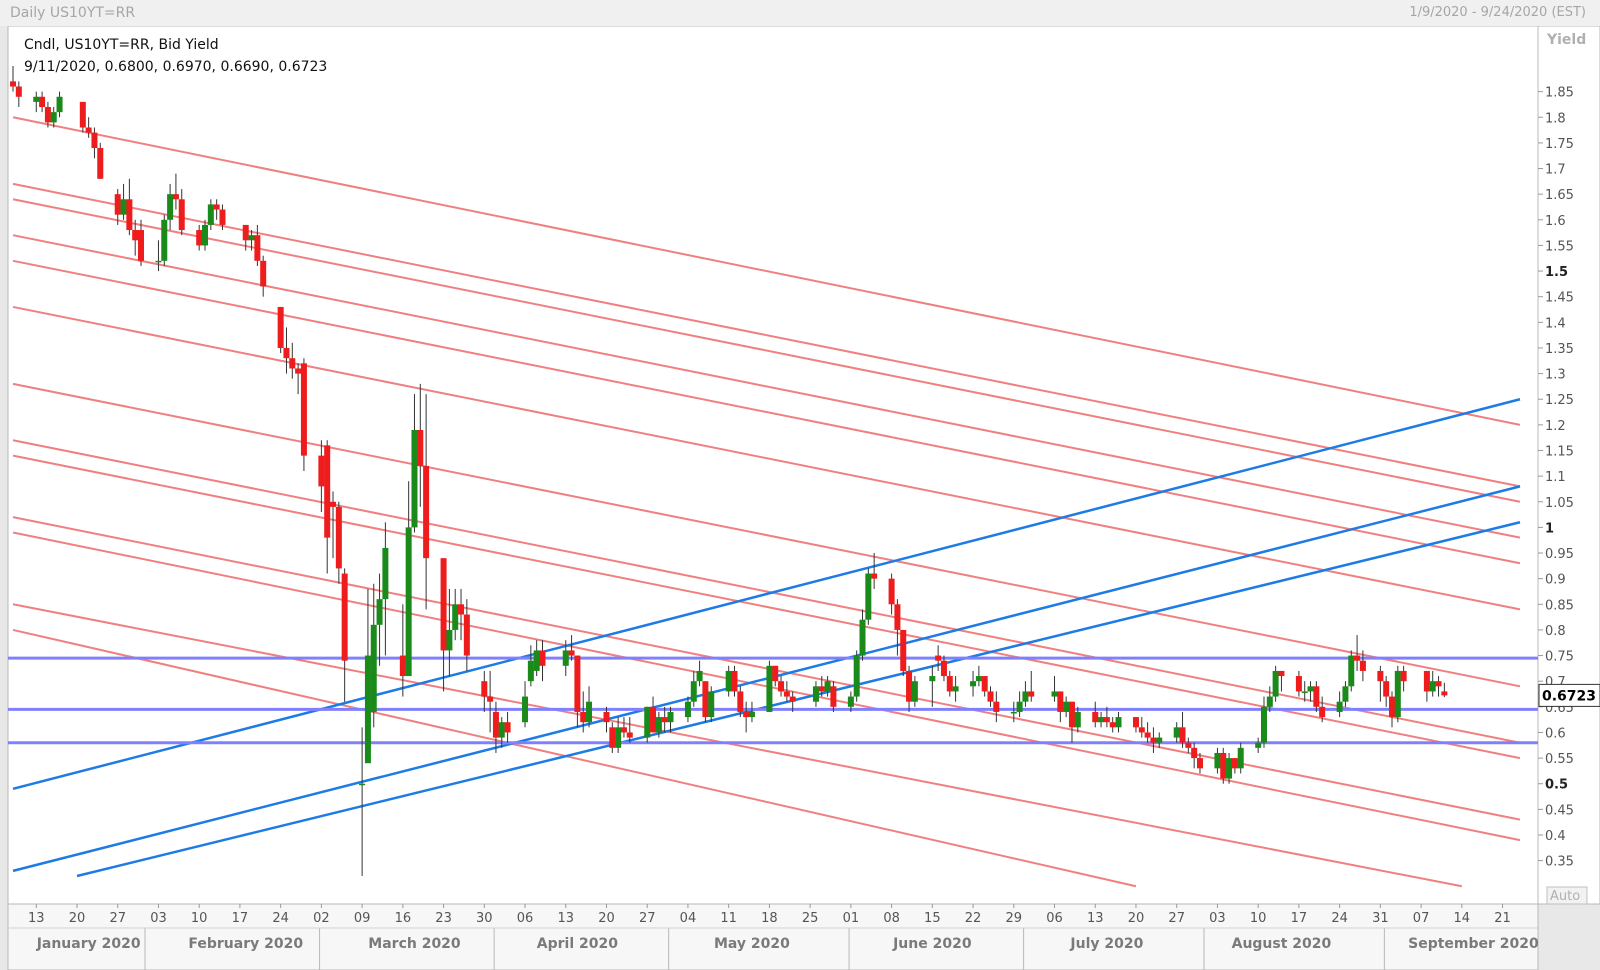  I want to click on y-tick-label: 1.4, so click(1555, 323).